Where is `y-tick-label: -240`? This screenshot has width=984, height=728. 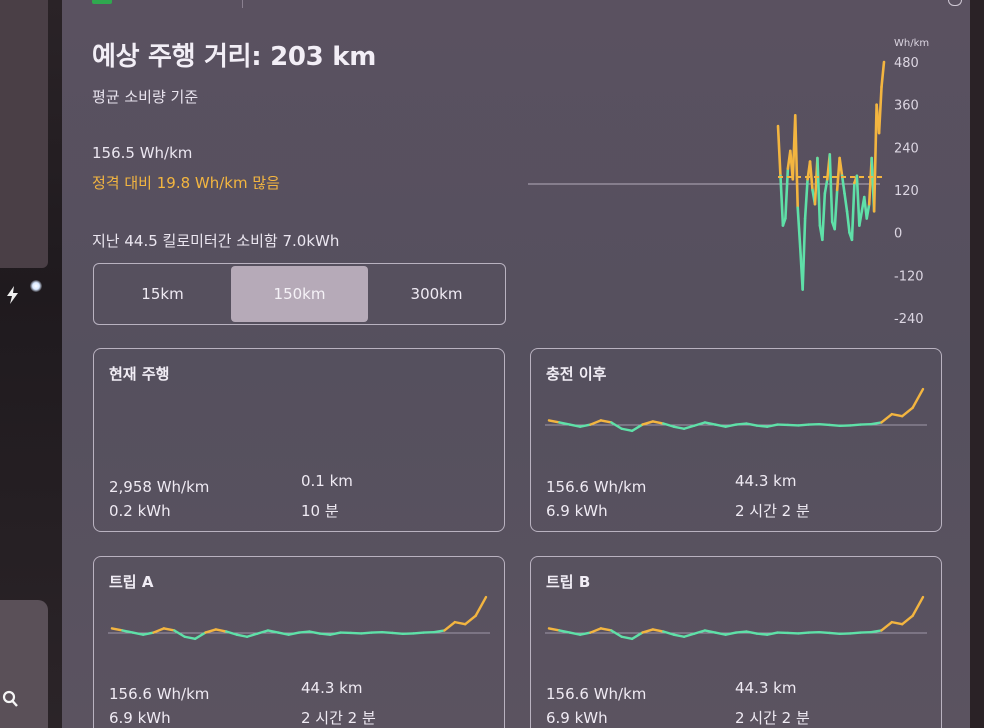
y-tick-label: -240 is located at coordinates (909, 319).